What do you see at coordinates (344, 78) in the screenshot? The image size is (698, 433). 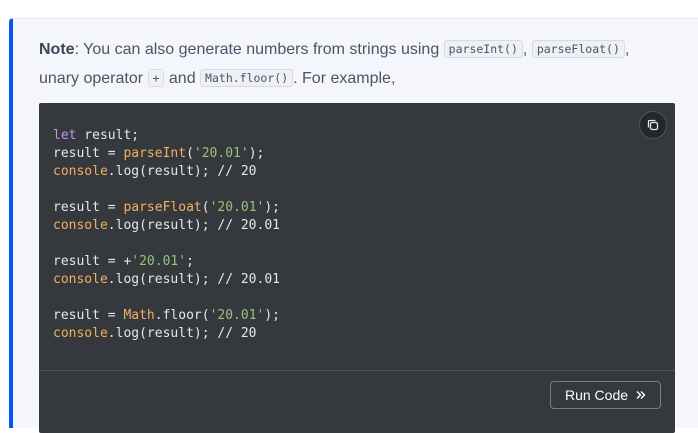 I see `note-text-4: . For example,` at bounding box center [344, 78].